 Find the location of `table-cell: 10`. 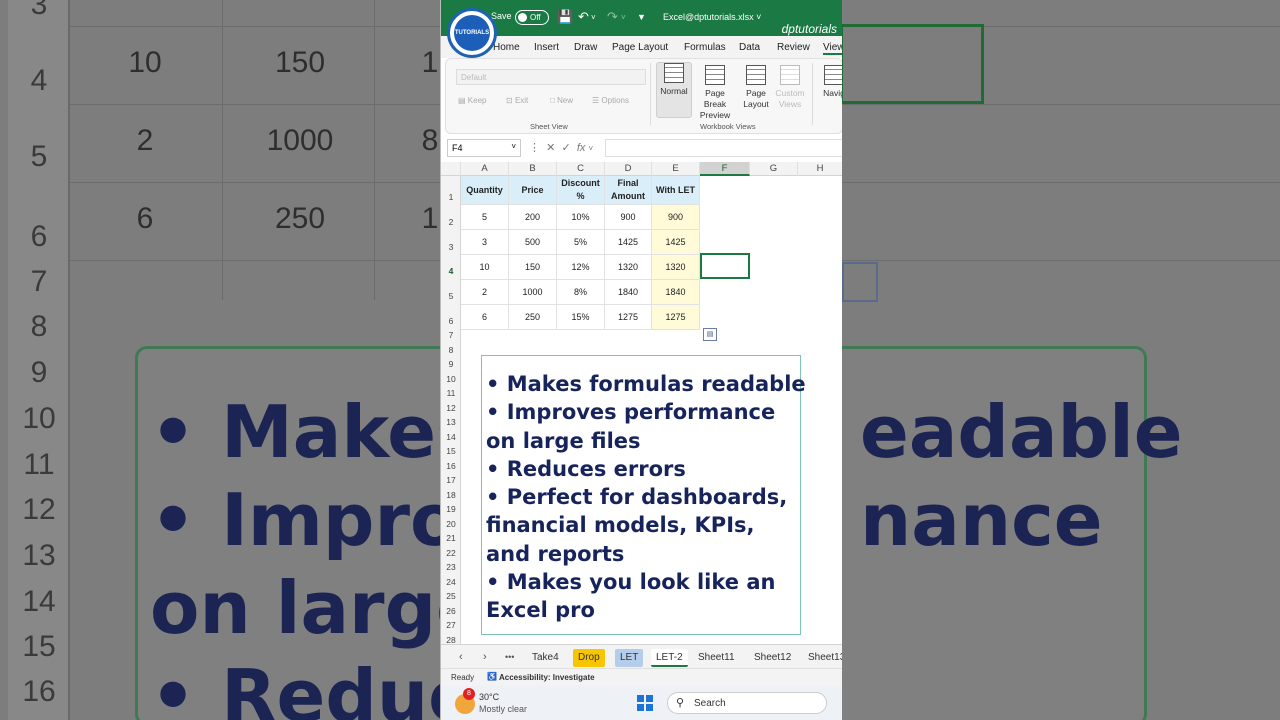

table-cell: 10 is located at coordinates (485, 267).